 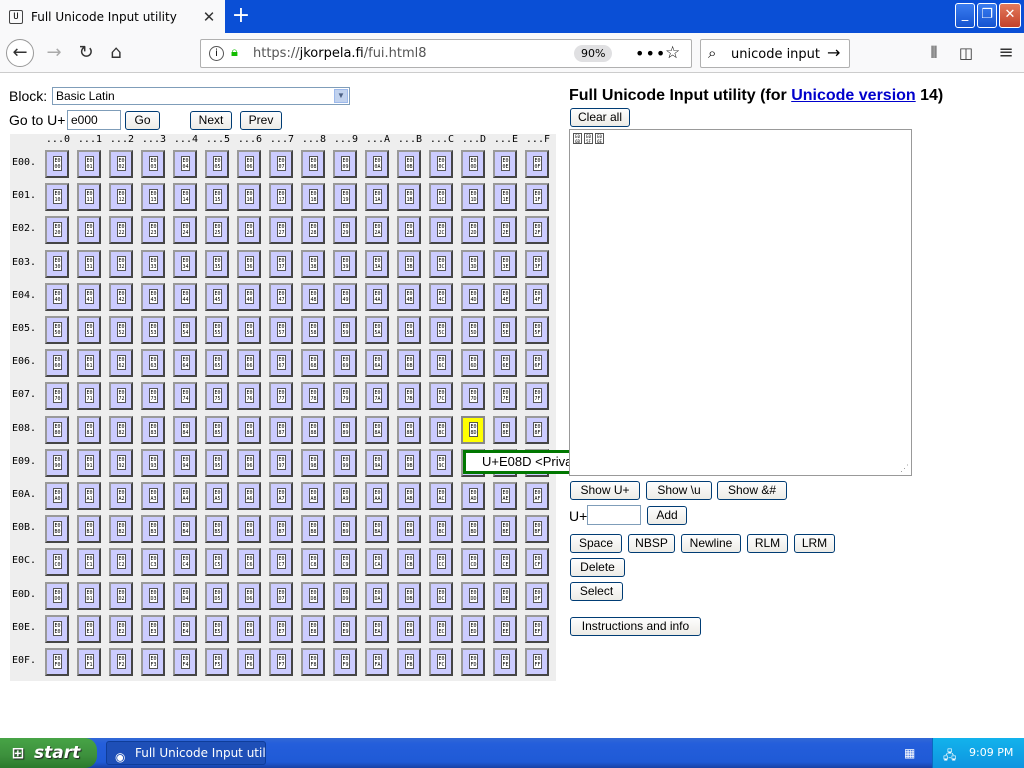 What do you see at coordinates (949, 756) in the screenshot?
I see `network-icon: 🖧︎` at bounding box center [949, 756].